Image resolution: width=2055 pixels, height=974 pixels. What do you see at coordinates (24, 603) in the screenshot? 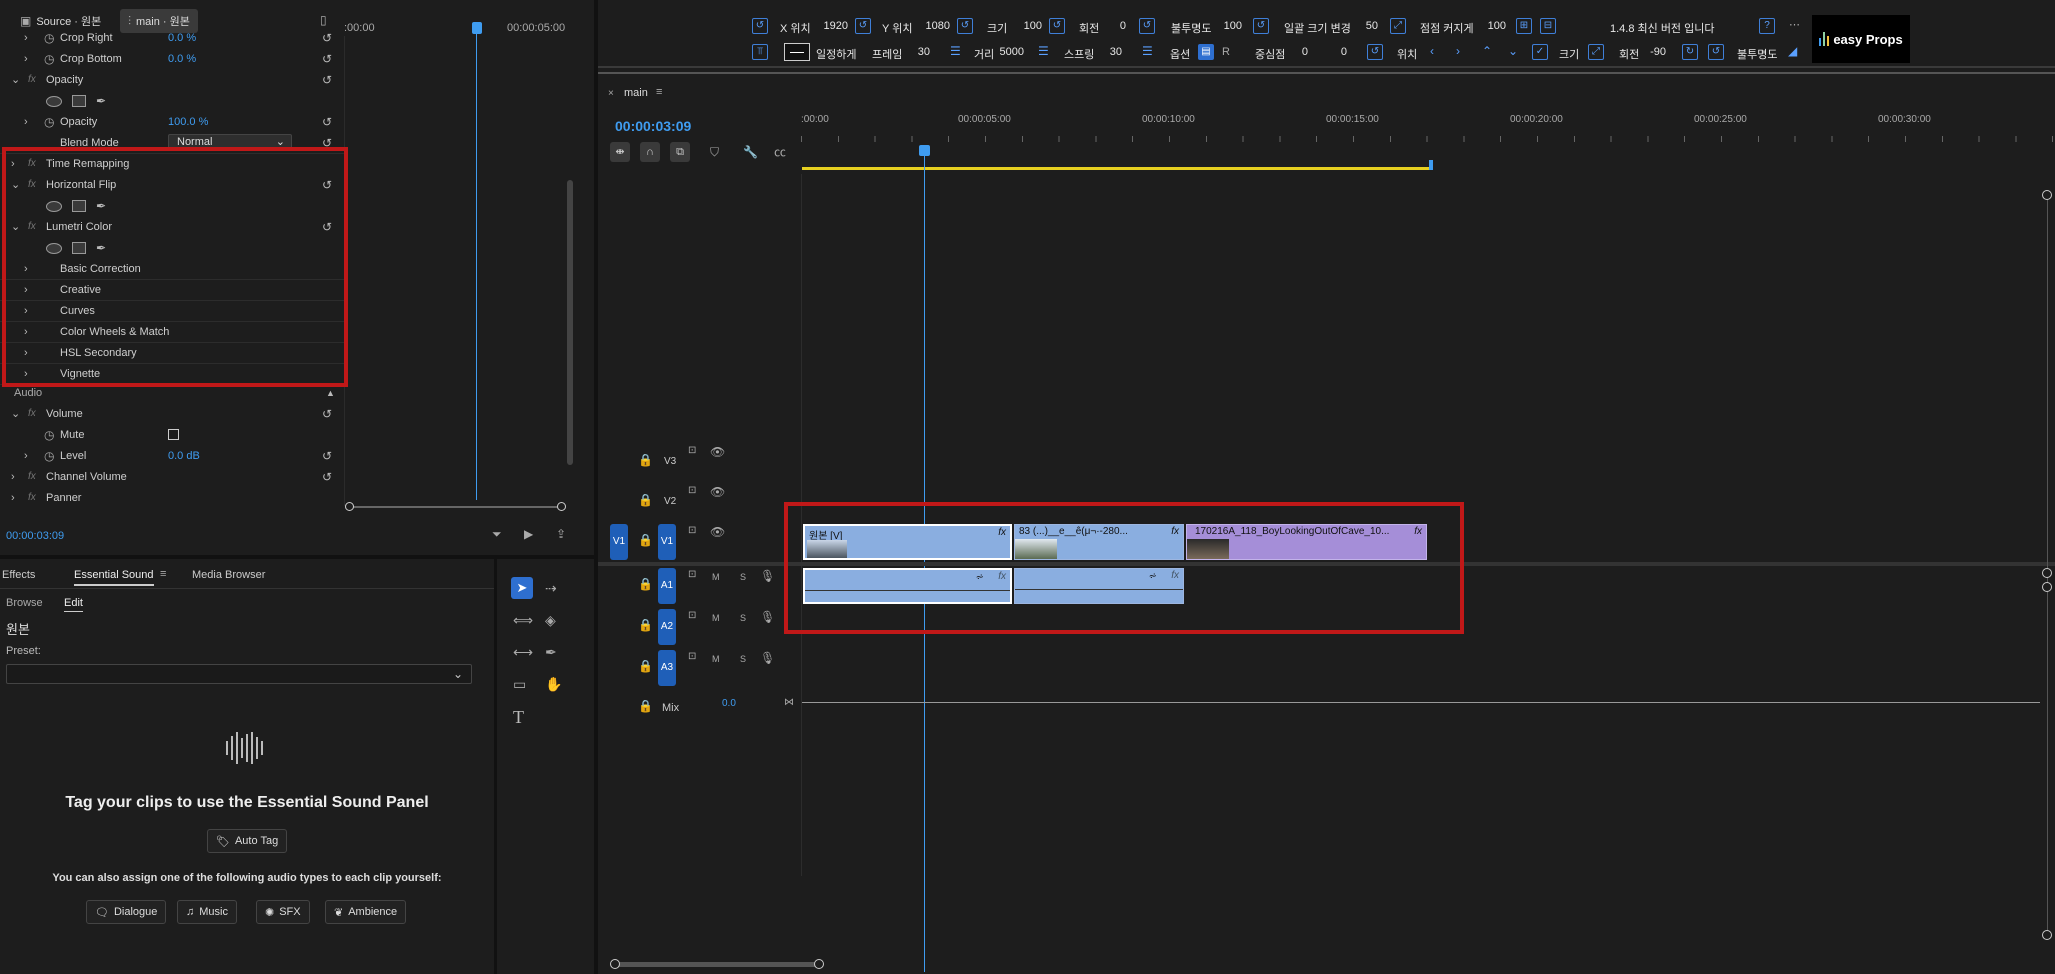
I see `subtab-browse: Browse` at bounding box center [24, 603].